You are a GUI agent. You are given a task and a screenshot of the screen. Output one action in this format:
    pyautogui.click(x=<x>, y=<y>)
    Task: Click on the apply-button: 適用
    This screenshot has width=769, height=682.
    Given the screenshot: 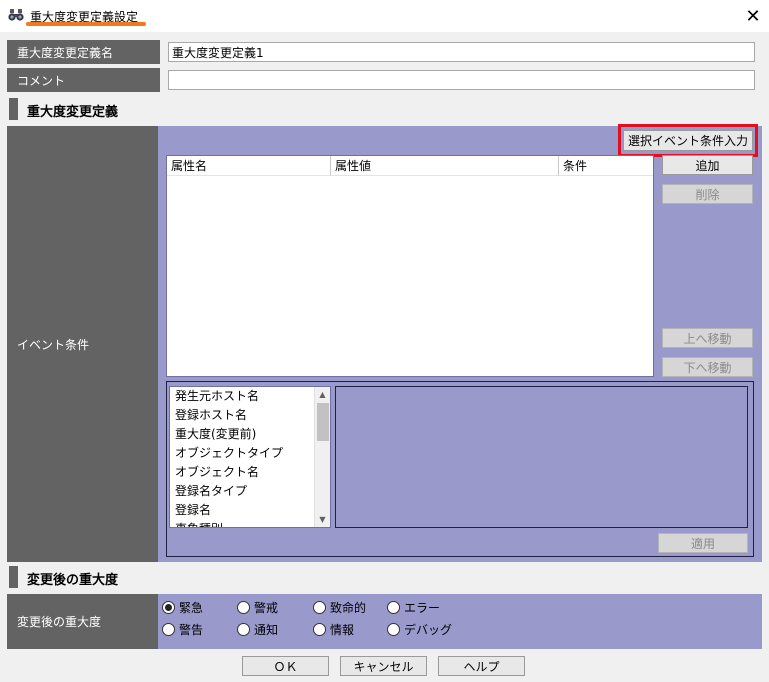 What is the action you would take?
    pyautogui.click(x=703, y=543)
    